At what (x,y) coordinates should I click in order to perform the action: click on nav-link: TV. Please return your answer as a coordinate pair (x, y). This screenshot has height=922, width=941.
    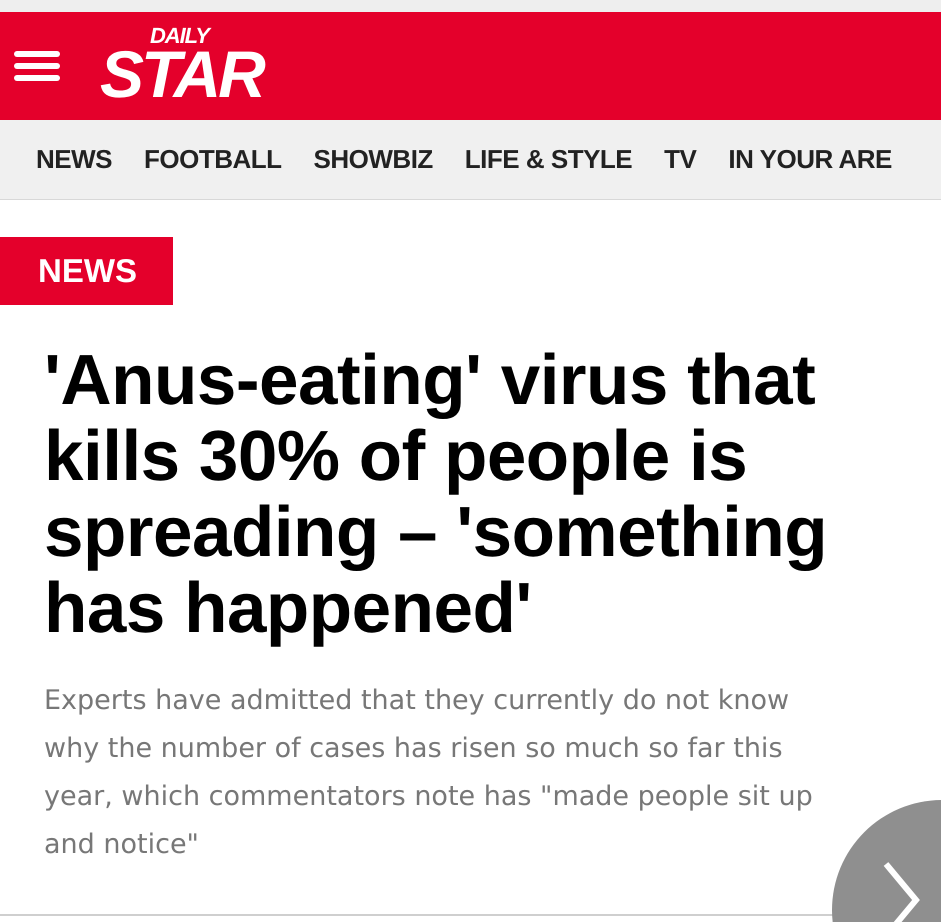
    Looking at the image, I should click on (680, 159).